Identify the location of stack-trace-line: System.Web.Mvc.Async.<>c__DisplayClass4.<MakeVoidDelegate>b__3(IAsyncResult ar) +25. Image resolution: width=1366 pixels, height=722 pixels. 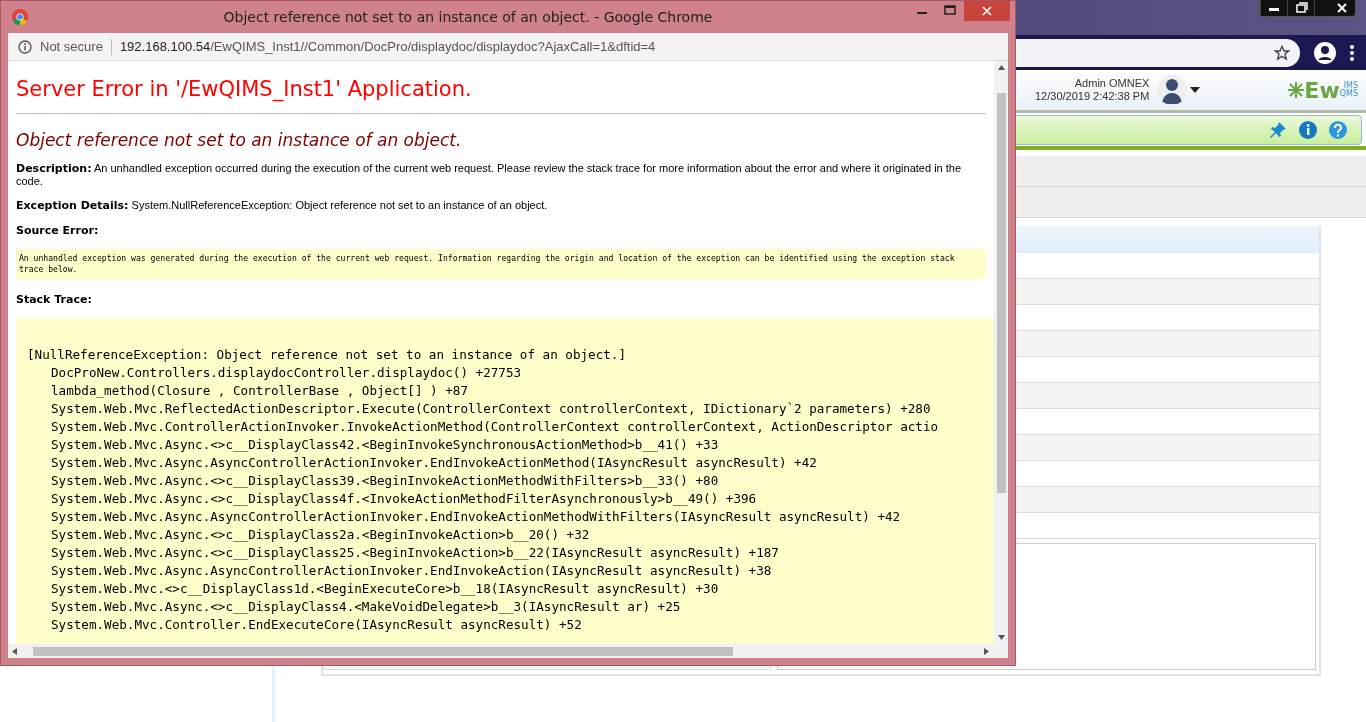
(366, 606).